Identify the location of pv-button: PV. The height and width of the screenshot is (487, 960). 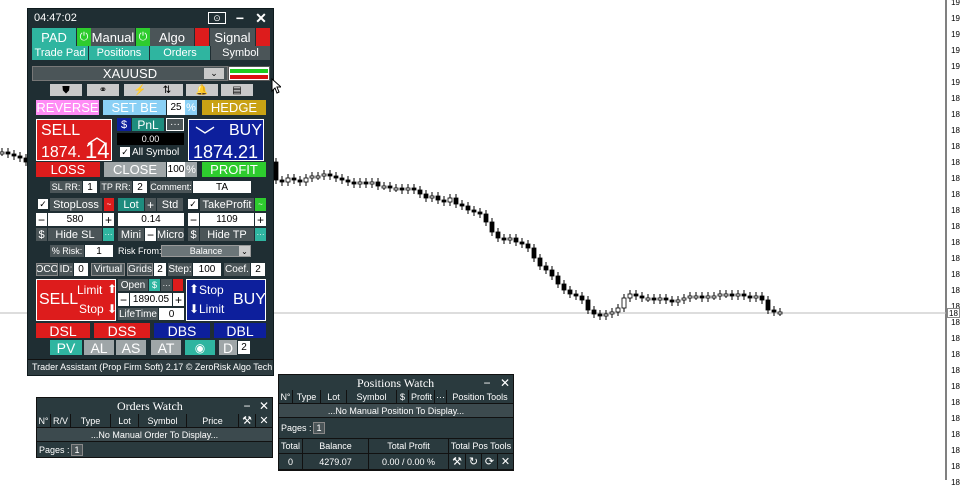
(66, 347).